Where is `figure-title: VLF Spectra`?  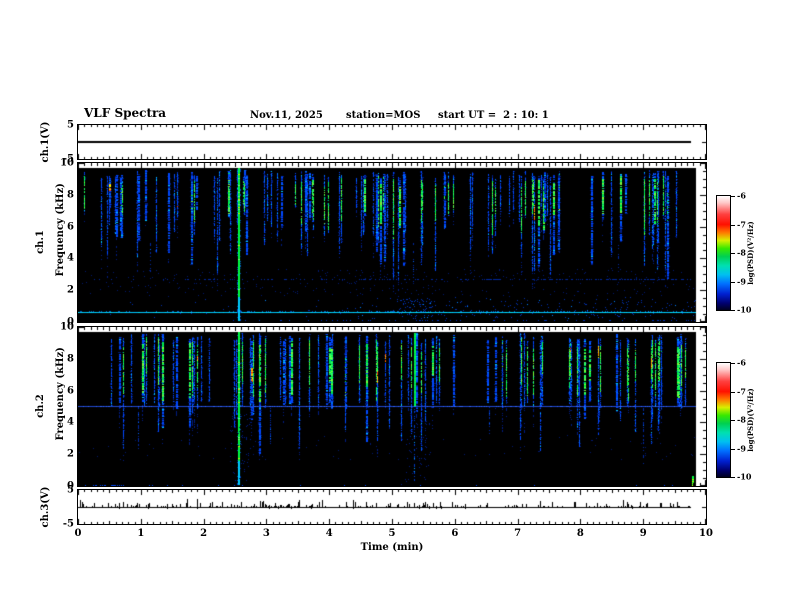 figure-title: VLF Spectra is located at coordinates (125, 113).